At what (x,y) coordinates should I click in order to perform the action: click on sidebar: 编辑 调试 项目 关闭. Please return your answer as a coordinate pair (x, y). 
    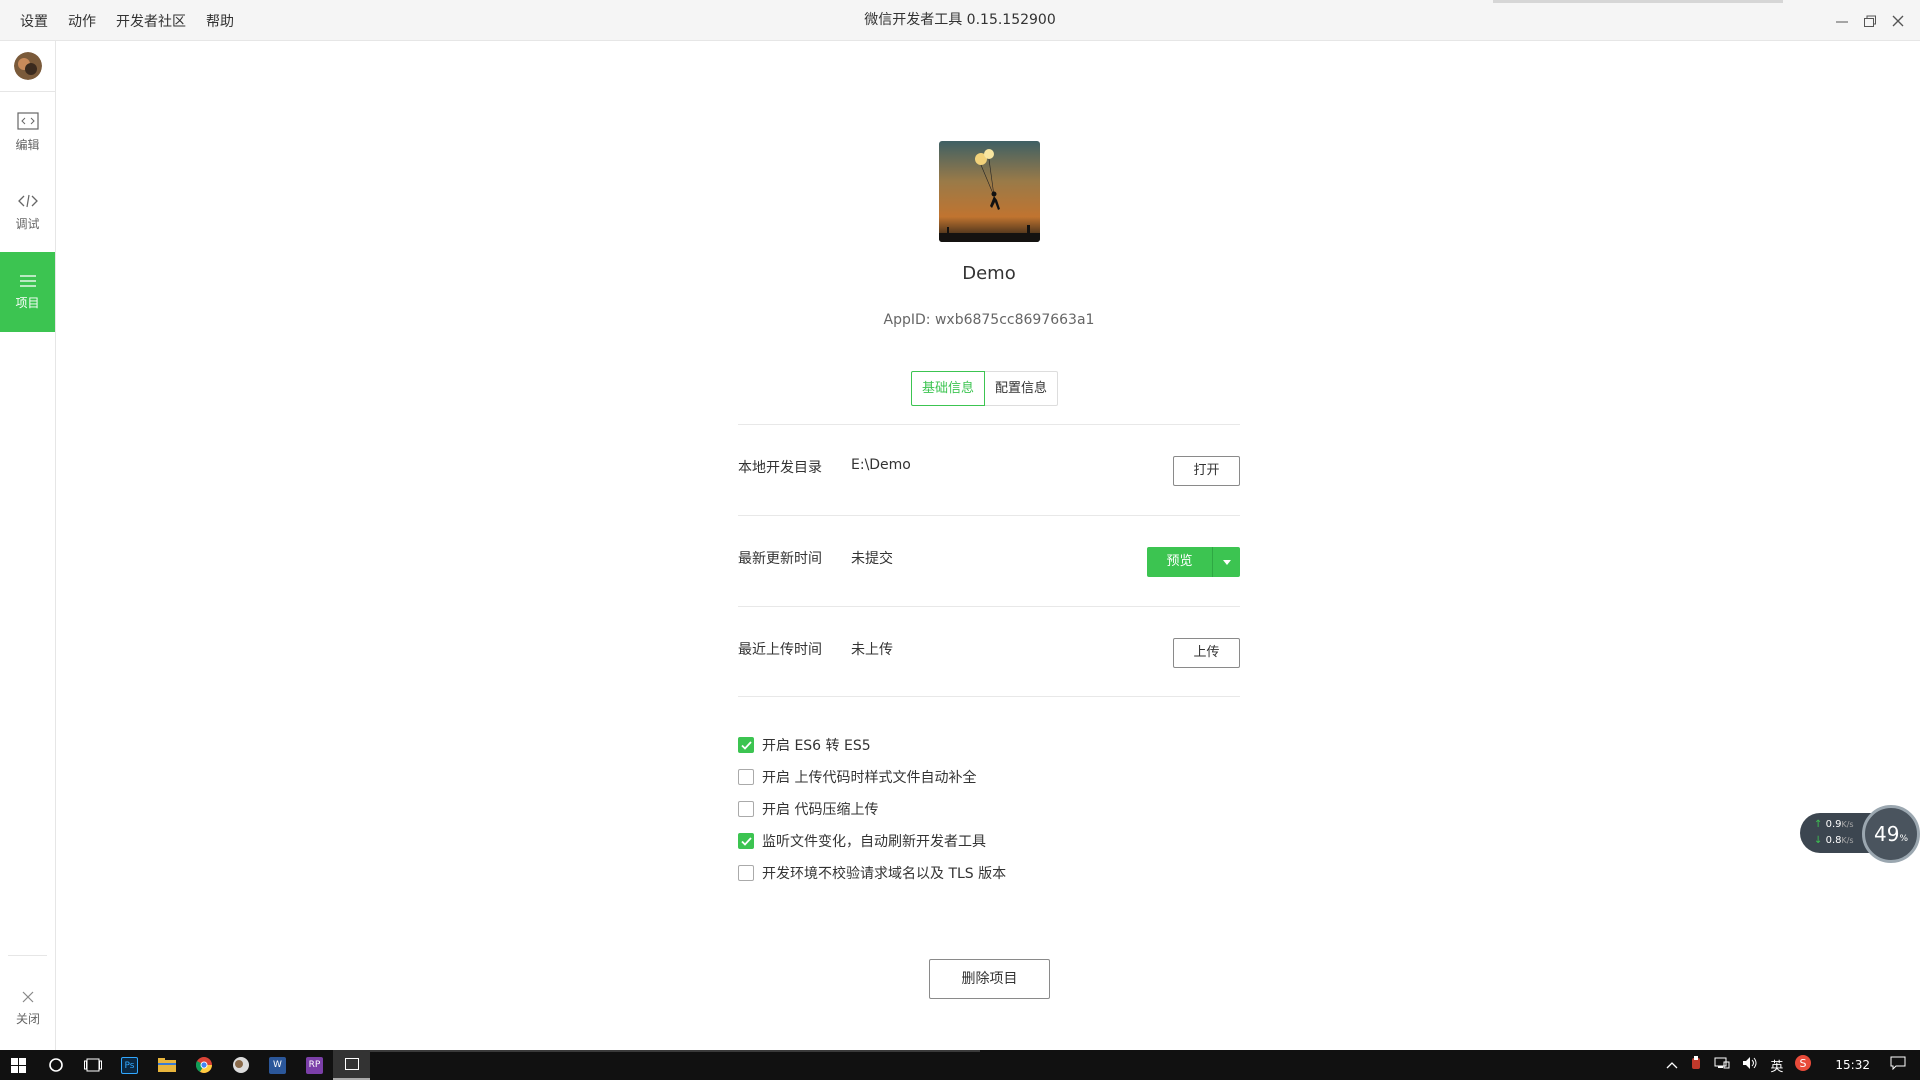
    Looking at the image, I should click on (28, 545).